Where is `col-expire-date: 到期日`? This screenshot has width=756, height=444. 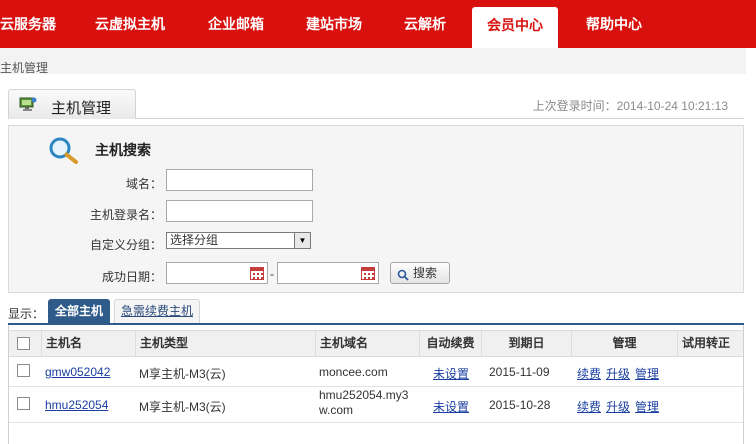
col-expire-date: 到期日 is located at coordinates (526, 343).